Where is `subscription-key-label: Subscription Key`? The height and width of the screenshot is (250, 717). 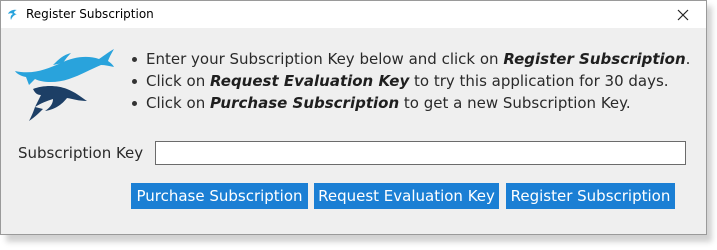
subscription-key-label: Subscription Key is located at coordinates (81, 153).